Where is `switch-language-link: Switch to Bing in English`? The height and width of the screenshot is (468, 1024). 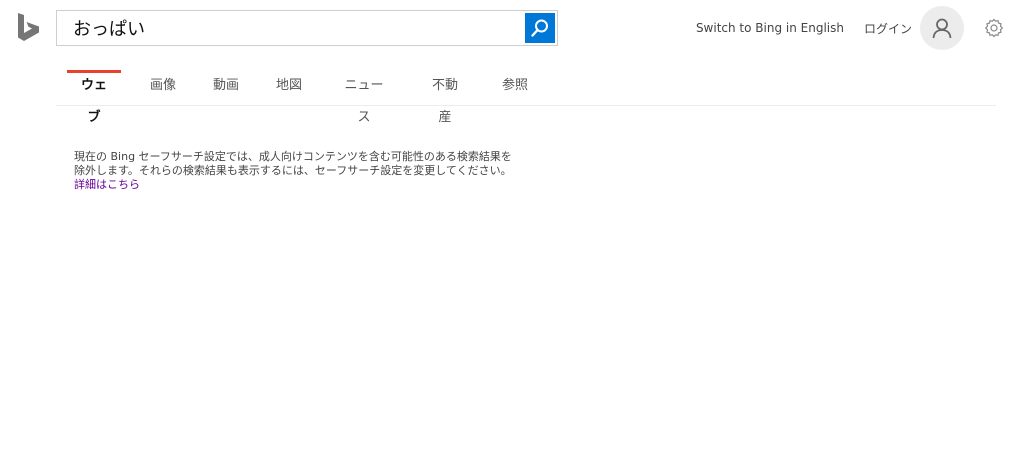
switch-language-link: Switch to Bing in English is located at coordinates (770, 28).